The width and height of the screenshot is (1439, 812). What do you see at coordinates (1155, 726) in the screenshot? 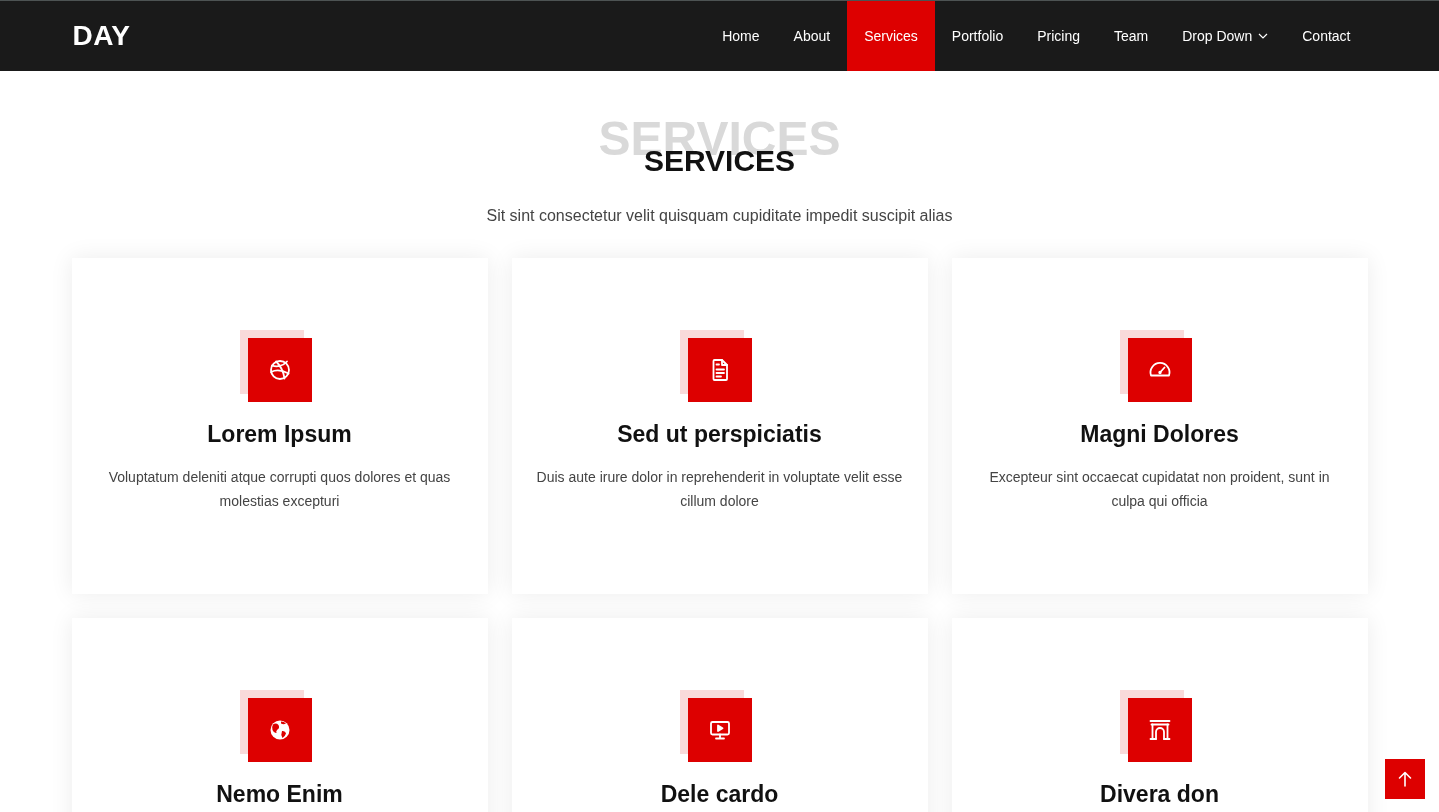
I see `arch-icon` at bounding box center [1155, 726].